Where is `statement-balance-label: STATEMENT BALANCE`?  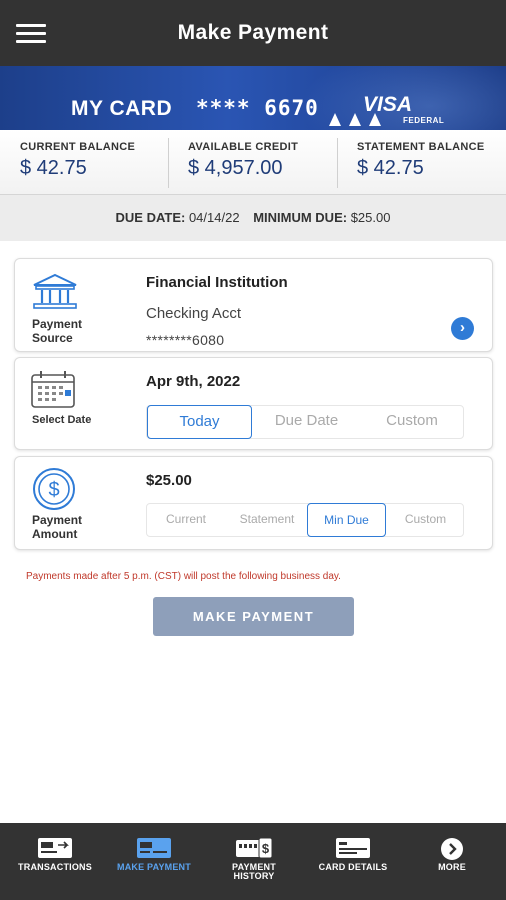 statement-balance-label: STATEMENT BALANCE is located at coordinates (421, 147).